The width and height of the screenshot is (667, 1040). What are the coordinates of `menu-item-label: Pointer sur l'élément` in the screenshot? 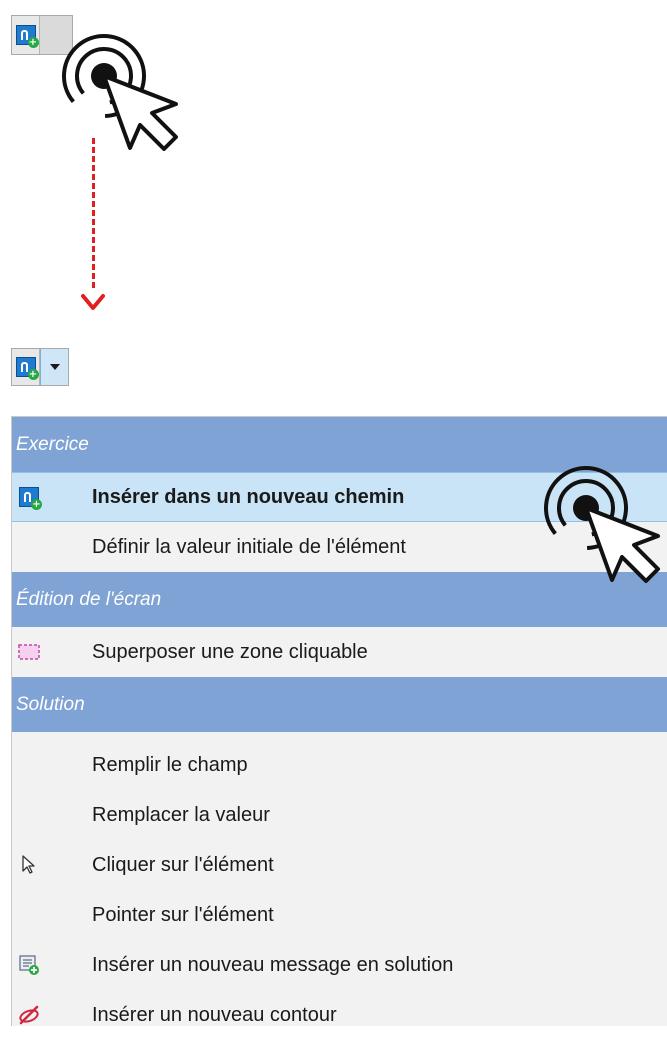 It's located at (183, 914).